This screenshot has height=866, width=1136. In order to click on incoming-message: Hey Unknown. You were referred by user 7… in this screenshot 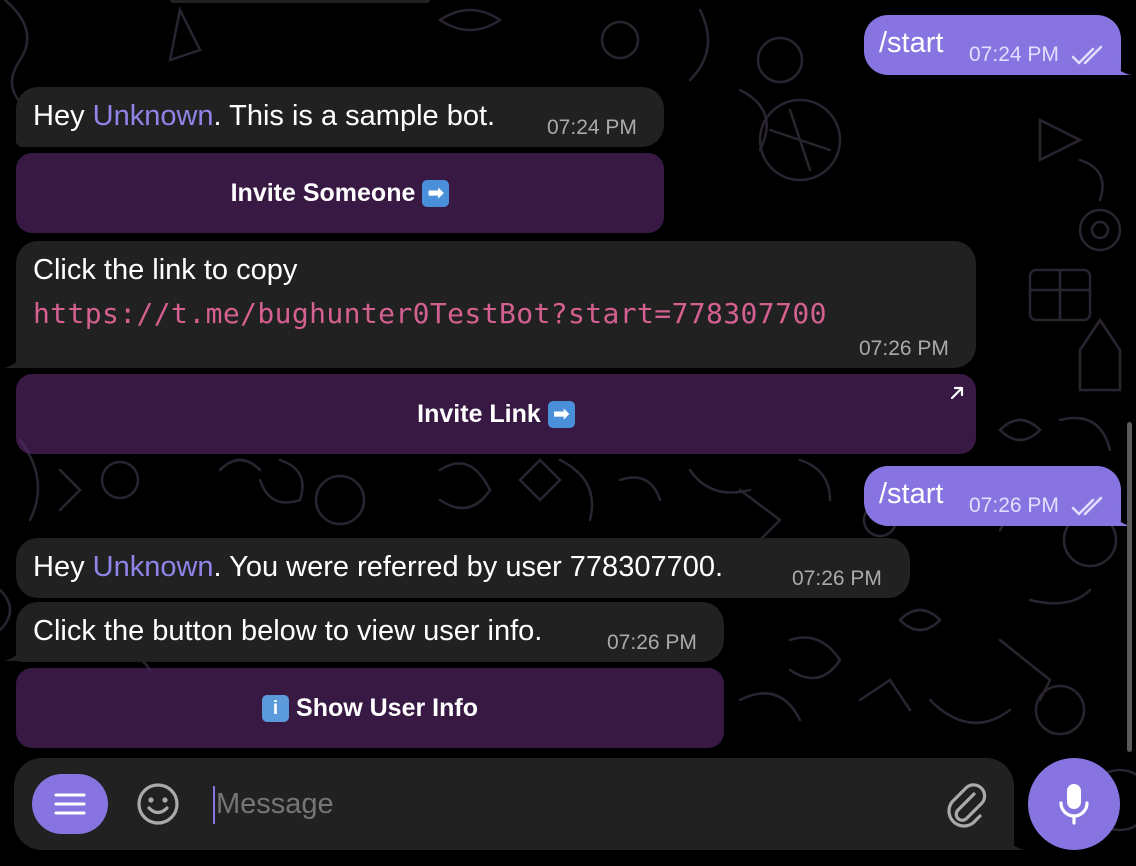, I will do `click(463, 568)`.